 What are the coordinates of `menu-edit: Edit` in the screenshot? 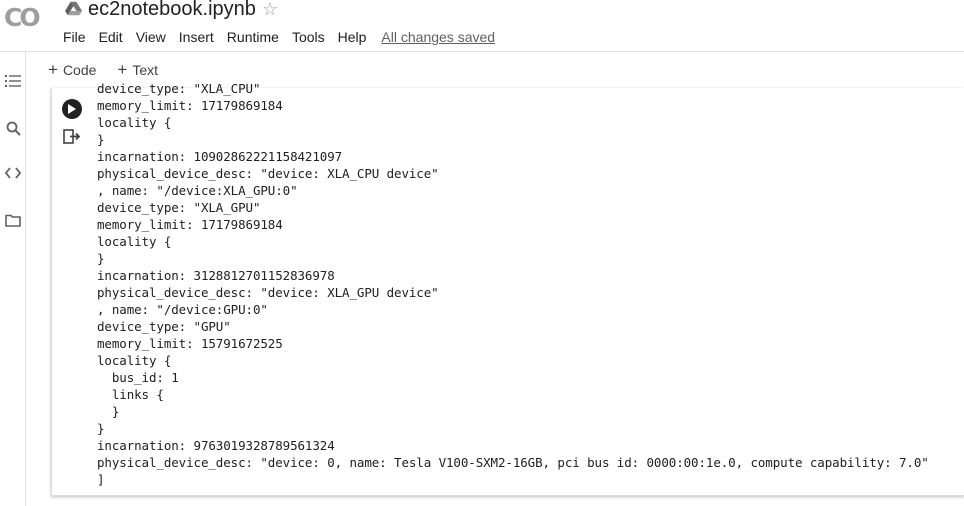 It's located at (111, 37).